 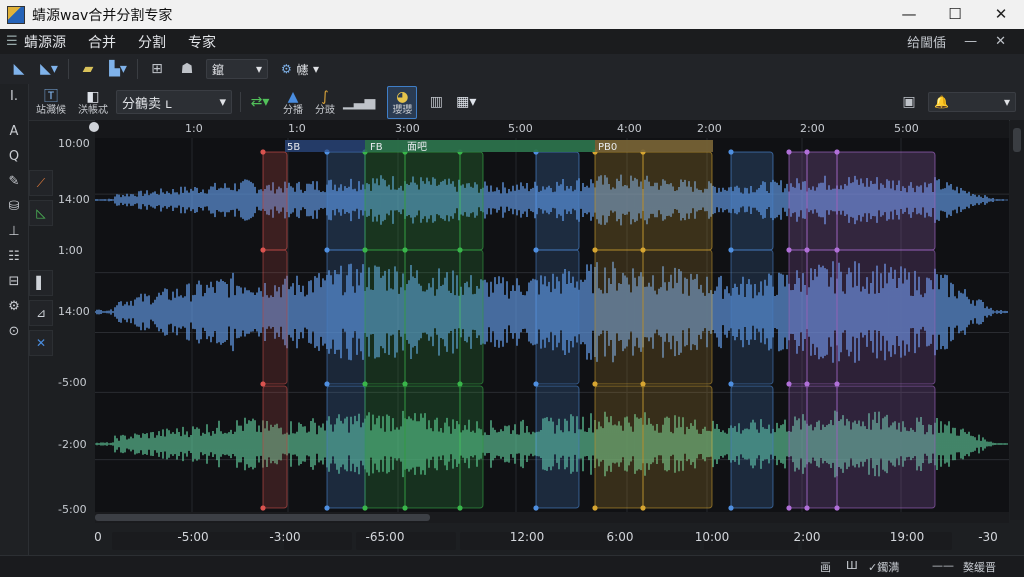 I want to click on panel-minimize-icon: —, so click(x=970, y=41).